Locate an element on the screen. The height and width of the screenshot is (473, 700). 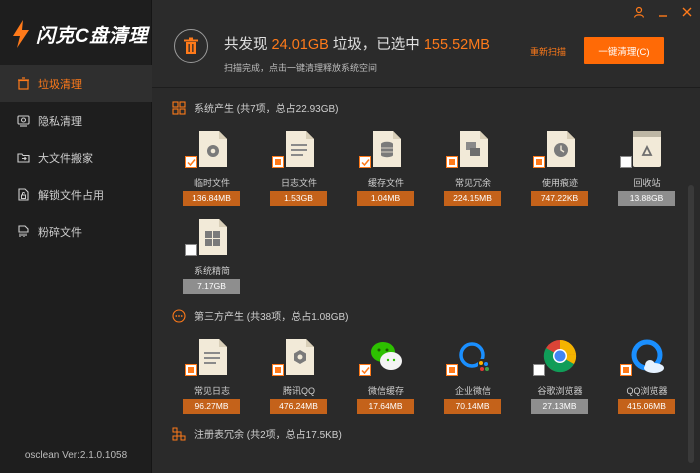
tile-label: 临时文件 is located at coordinates (211, 183).